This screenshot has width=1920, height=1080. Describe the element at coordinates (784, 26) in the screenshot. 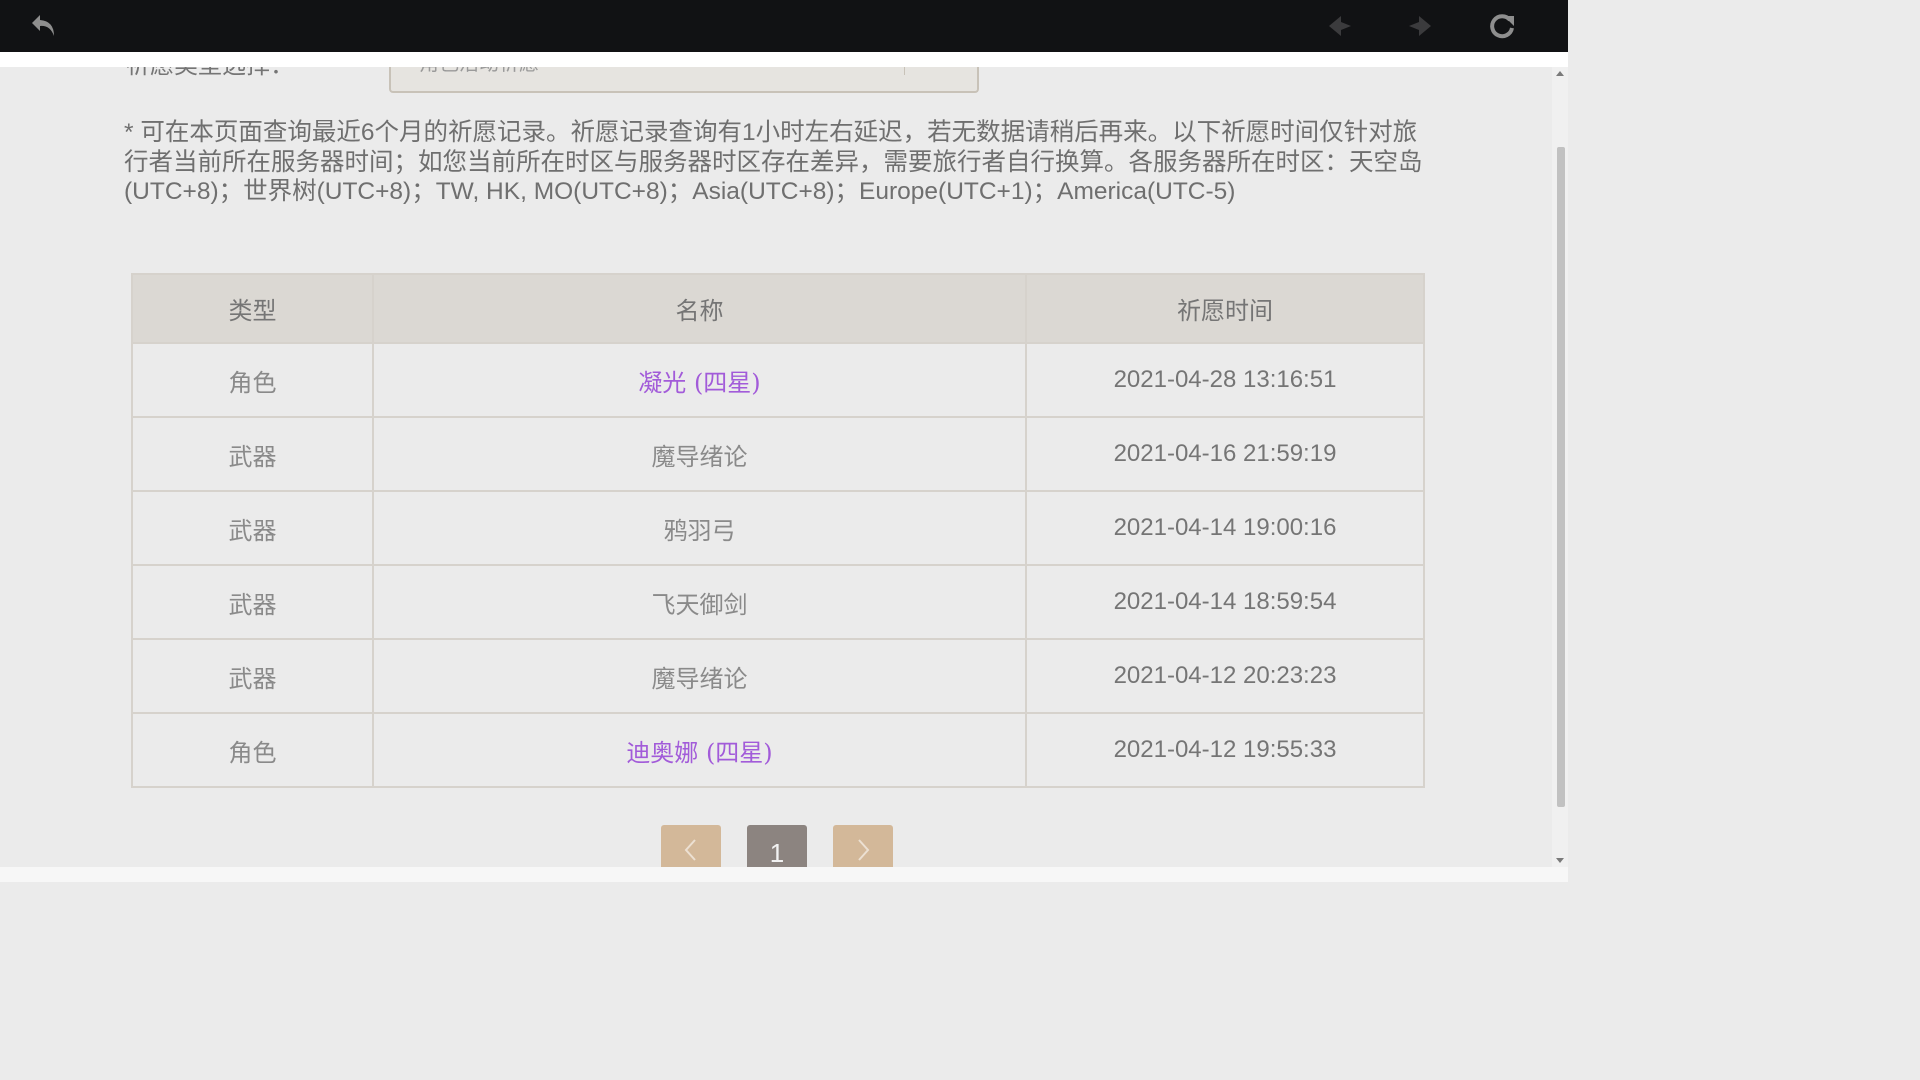

I see `browser-toolbar` at that location.